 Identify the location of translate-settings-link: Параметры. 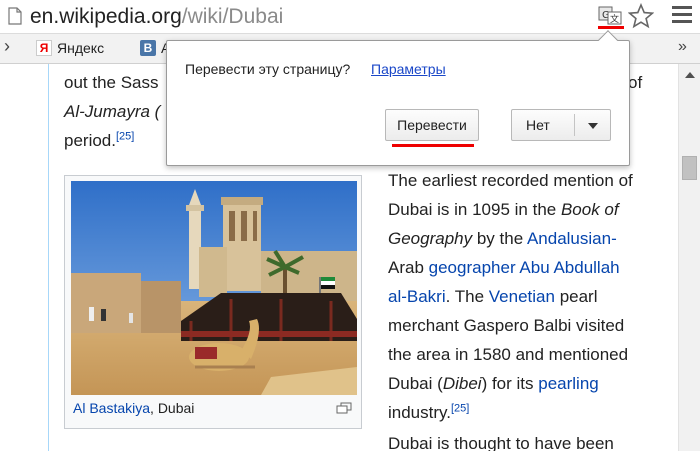
(408, 69).